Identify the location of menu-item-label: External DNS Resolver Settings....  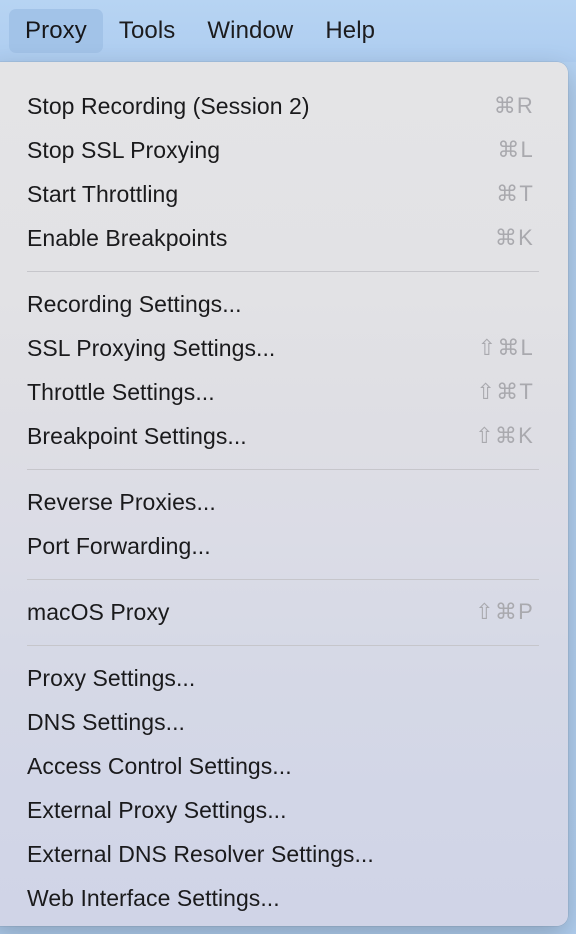
(200, 853).